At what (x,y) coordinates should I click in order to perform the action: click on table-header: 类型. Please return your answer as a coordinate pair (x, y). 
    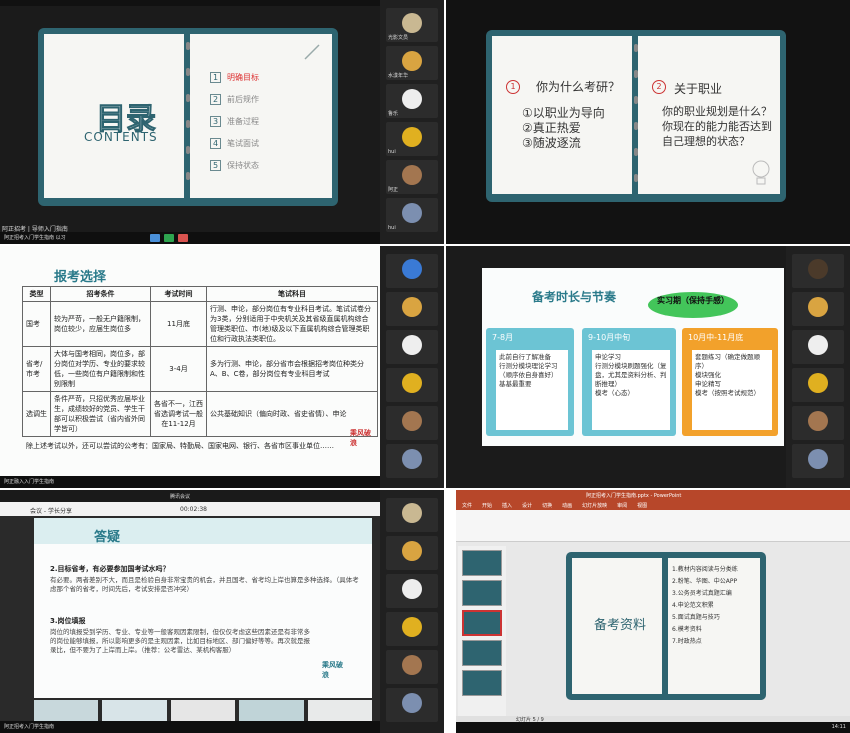
    Looking at the image, I should click on (36, 294).